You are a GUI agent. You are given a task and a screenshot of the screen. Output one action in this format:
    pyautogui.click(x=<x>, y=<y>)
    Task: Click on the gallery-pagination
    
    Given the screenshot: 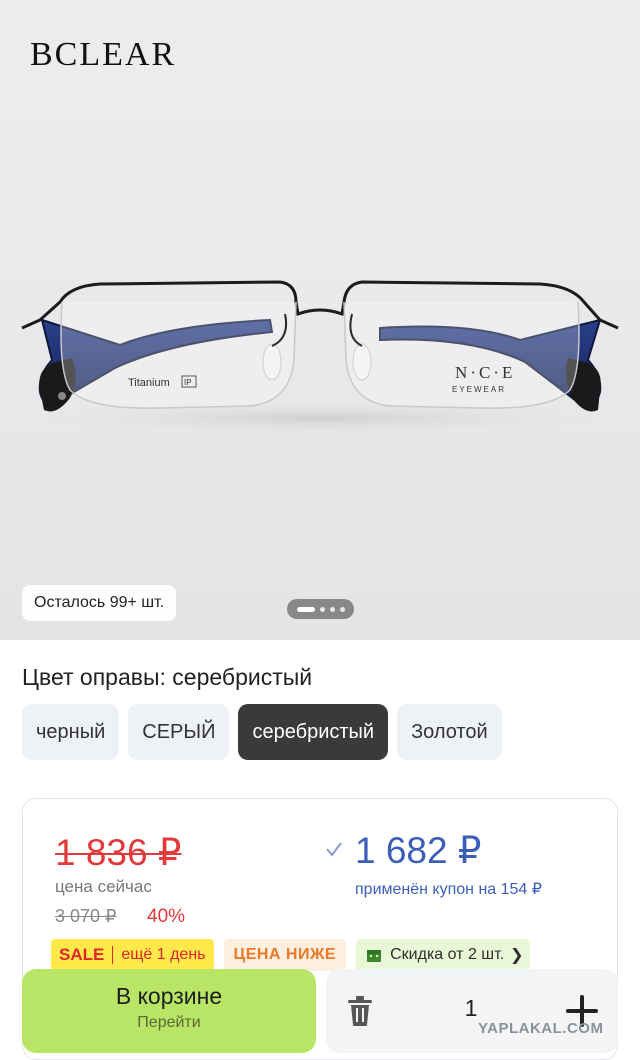 What is the action you would take?
    pyautogui.click(x=320, y=609)
    